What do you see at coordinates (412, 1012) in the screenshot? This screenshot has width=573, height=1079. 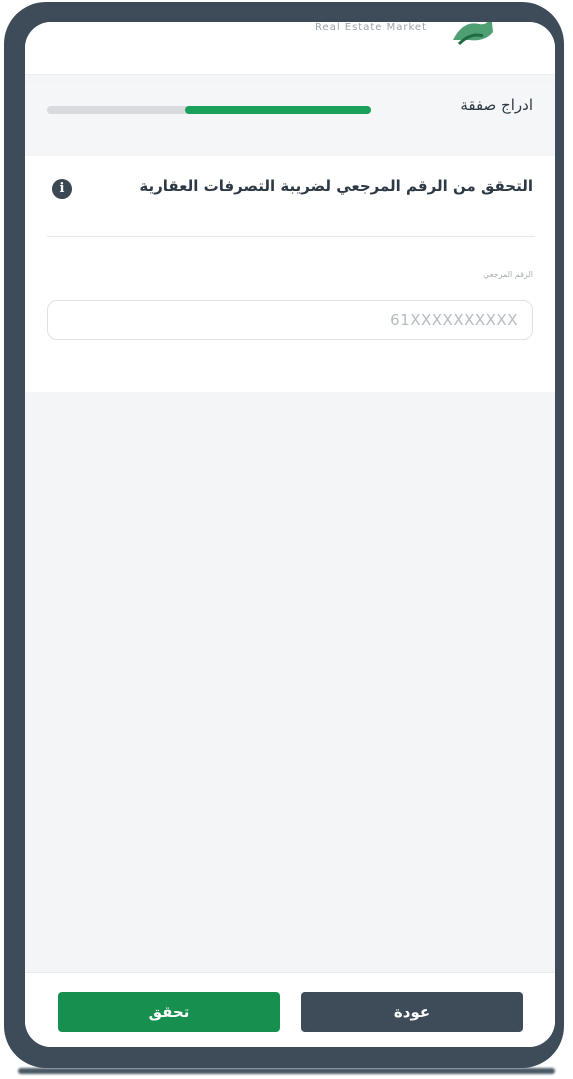 I see `back-button: عودة` at bounding box center [412, 1012].